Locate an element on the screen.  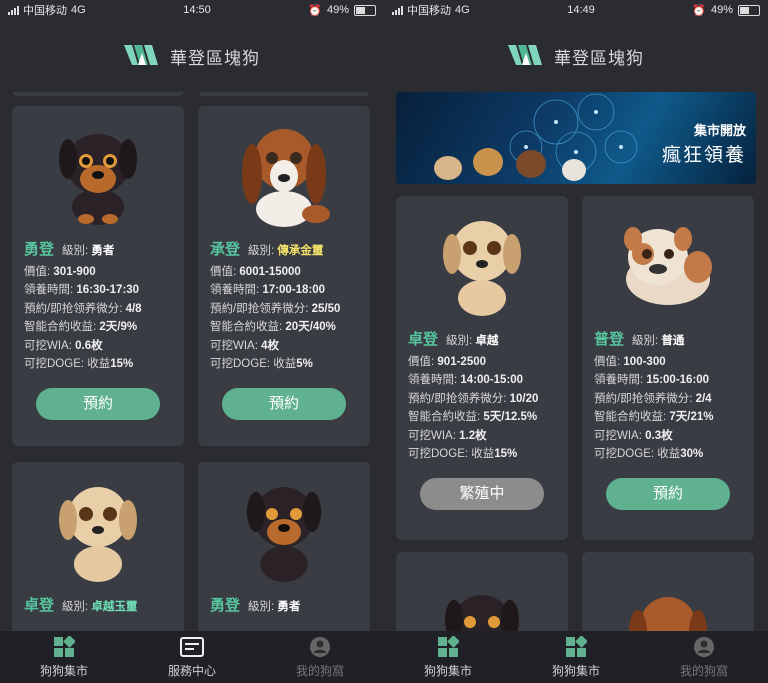
breeding-button: 繁殖中 is located at coordinates (482, 493).